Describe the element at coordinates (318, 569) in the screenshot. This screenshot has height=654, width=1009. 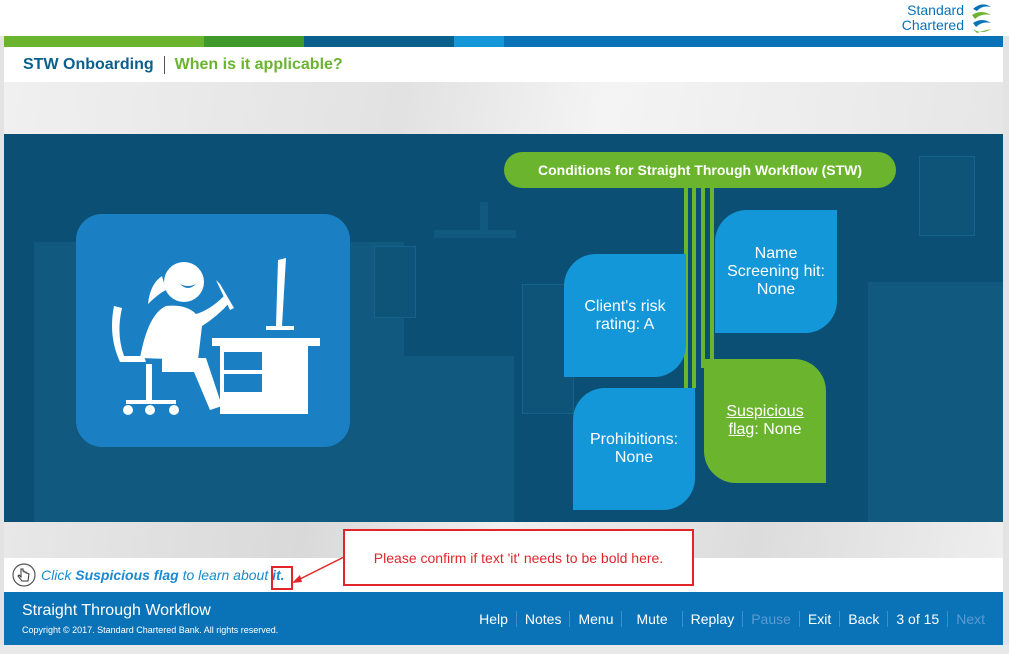
I see `review-arrow-icon` at that location.